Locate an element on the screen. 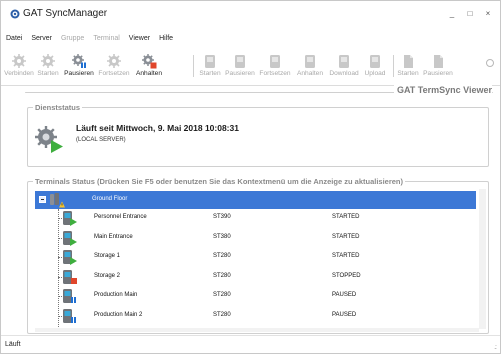  service-running-icon is located at coordinates (49, 139).